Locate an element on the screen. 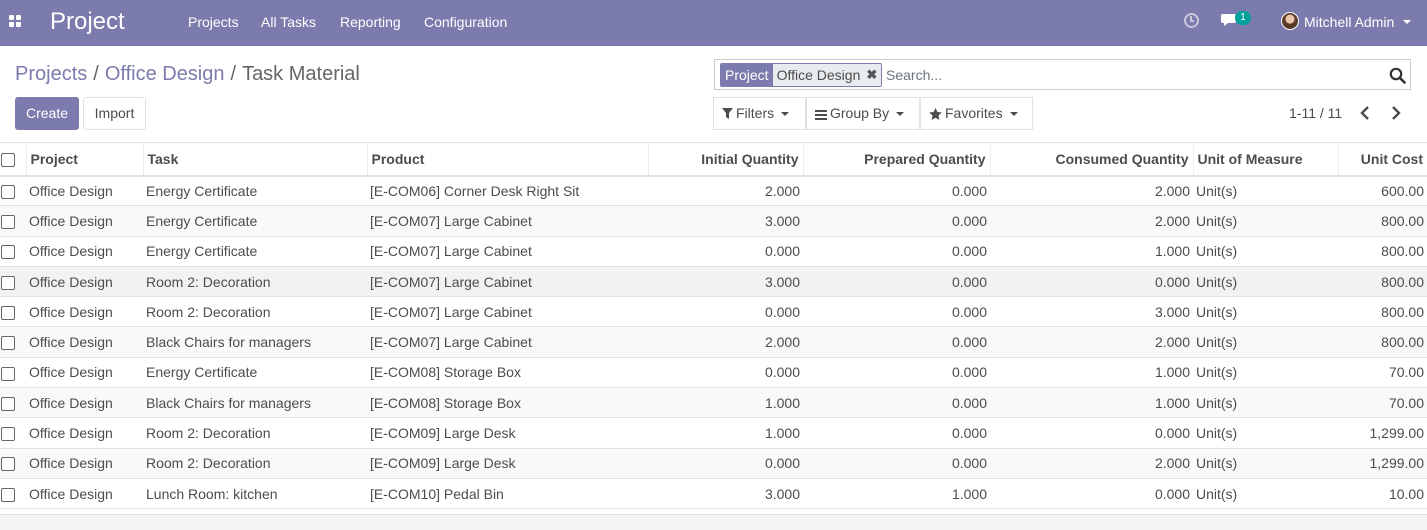  menu-all-tasks: All Tasks is located at coordinates (288, 22).